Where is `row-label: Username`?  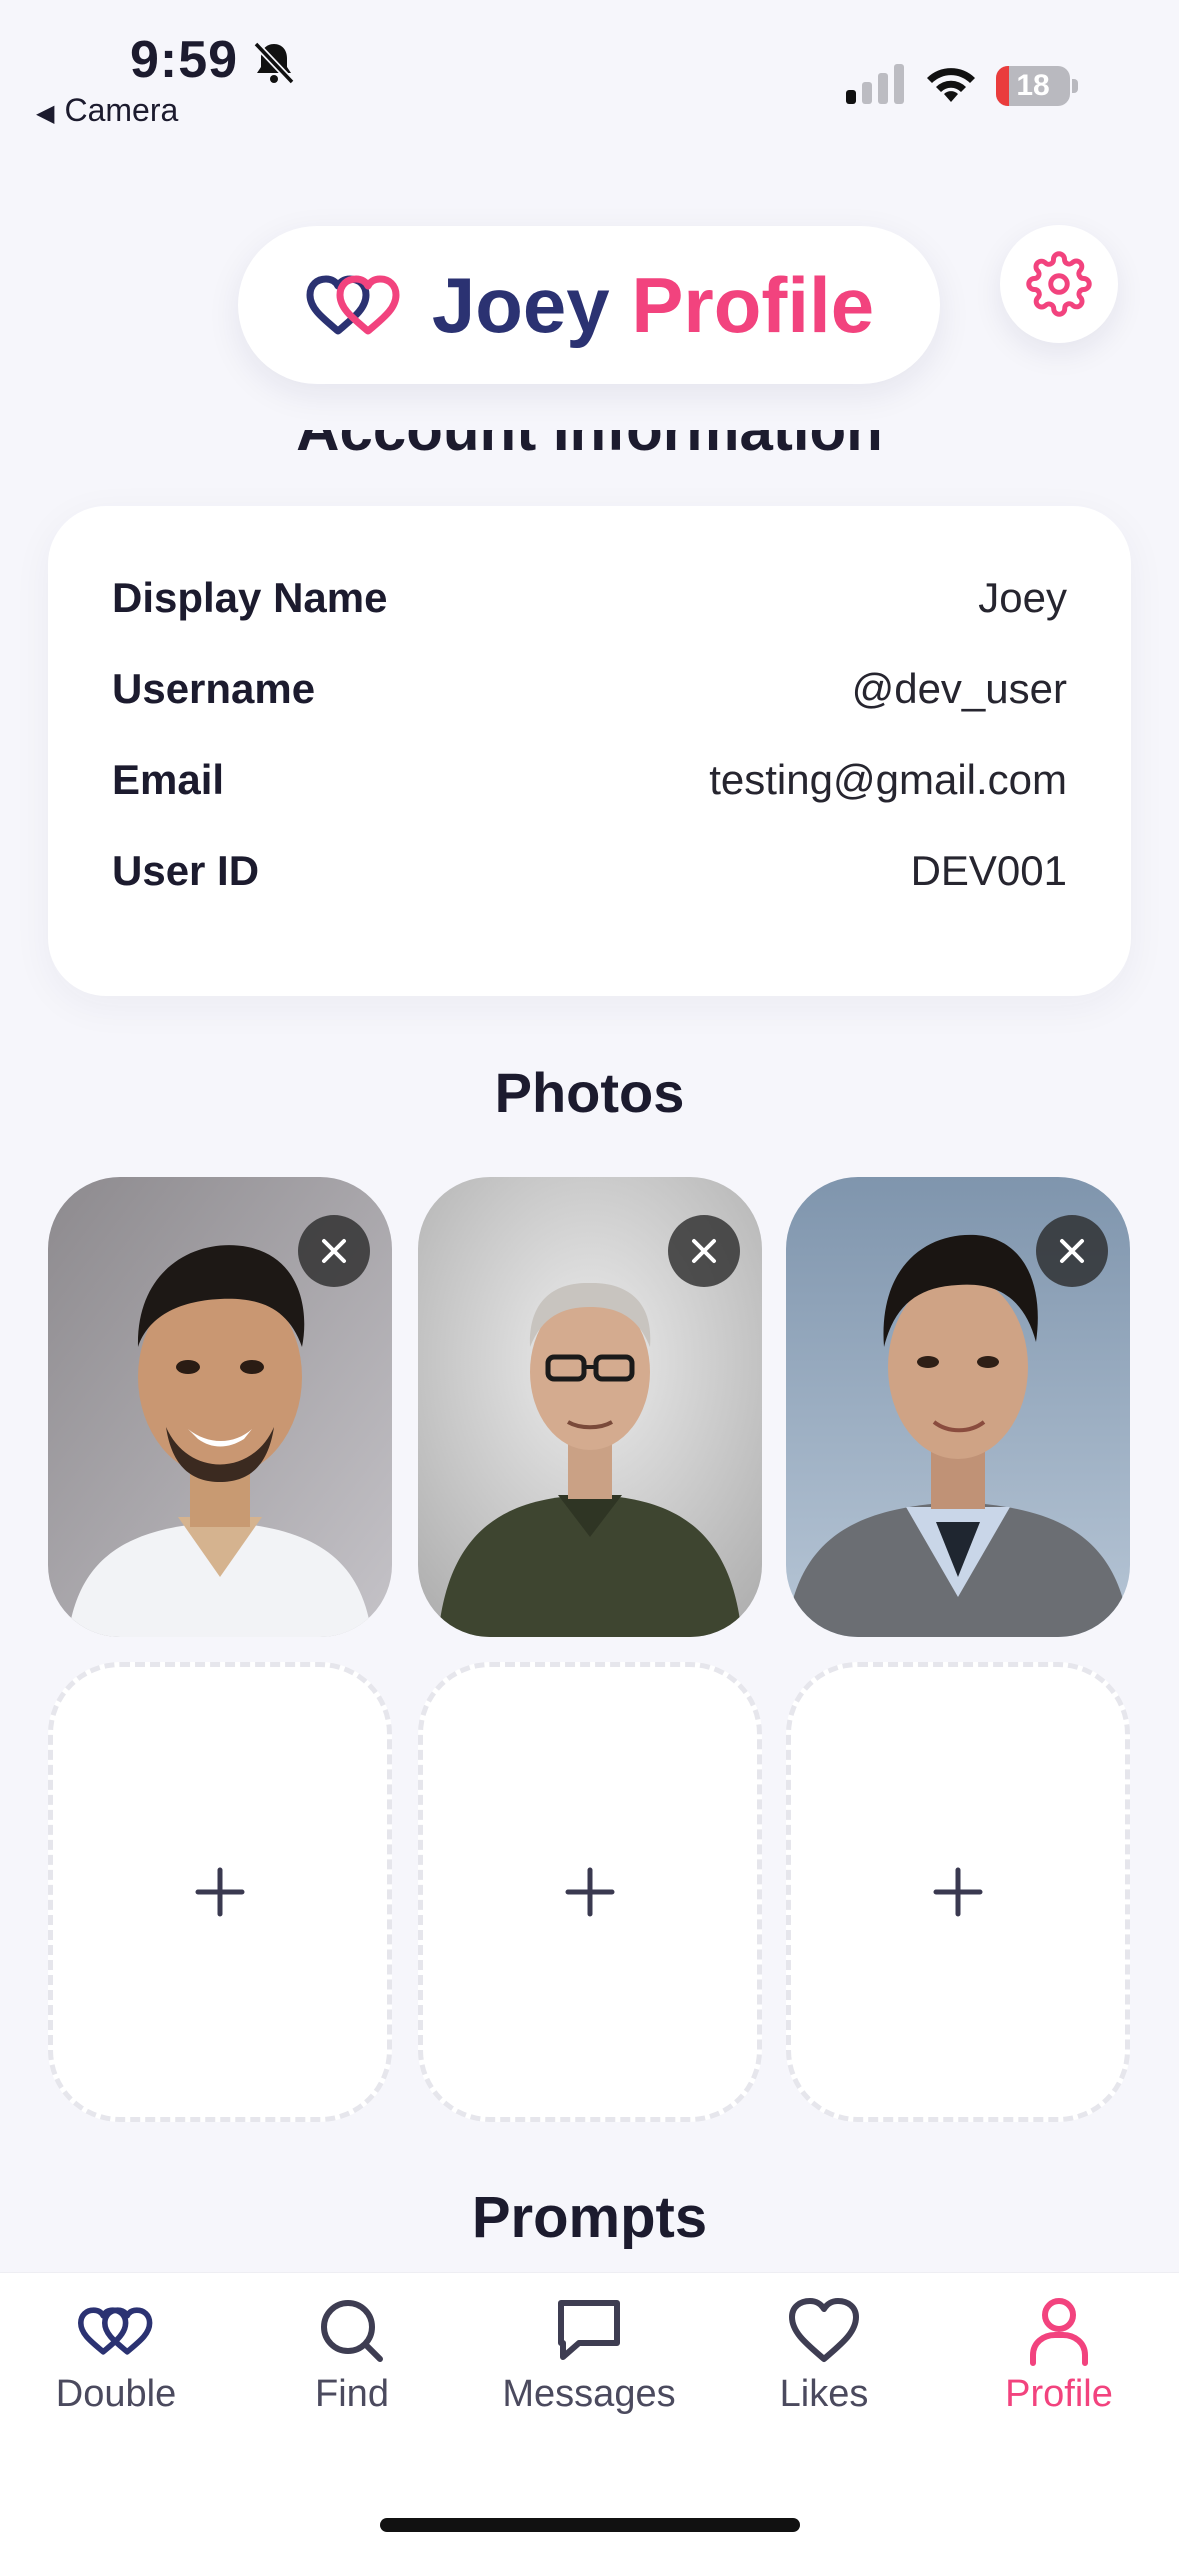
row-label: Username is located at coordinates (214, 688).